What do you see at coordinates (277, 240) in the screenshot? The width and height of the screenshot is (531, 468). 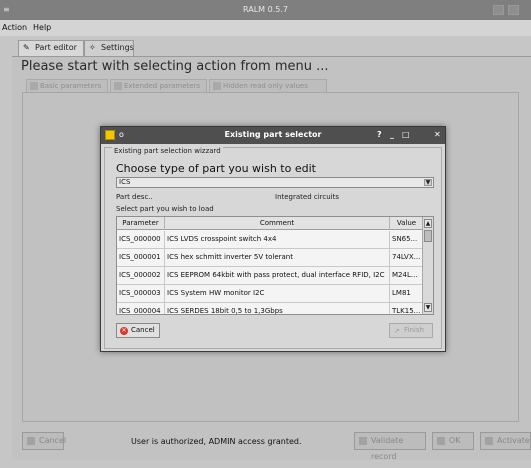 I see `cell-comment: ICS LVDS crosspoint switch 4x4` at bounding box center [277, 240].